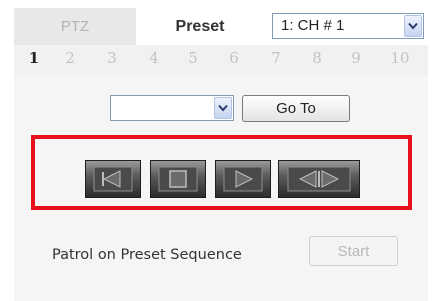 The height and width of the screenshot is (301, 432). Describe the element at coordinates (276, 58) in the screenshot. I see `preset-page-7: 7` at that location.